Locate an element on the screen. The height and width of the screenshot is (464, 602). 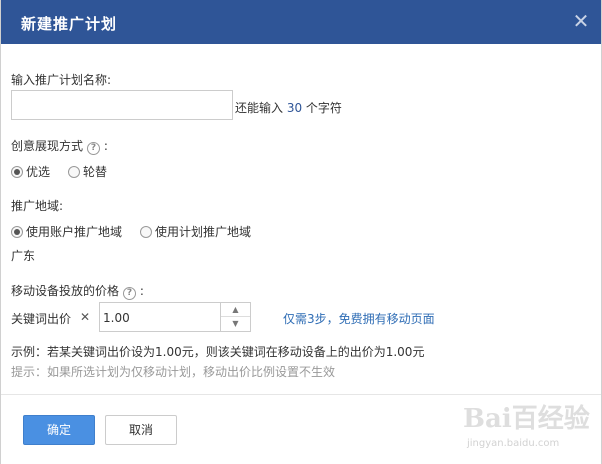
creative-display-label: 创意展现方式? : is located at coordinates (59, 146).